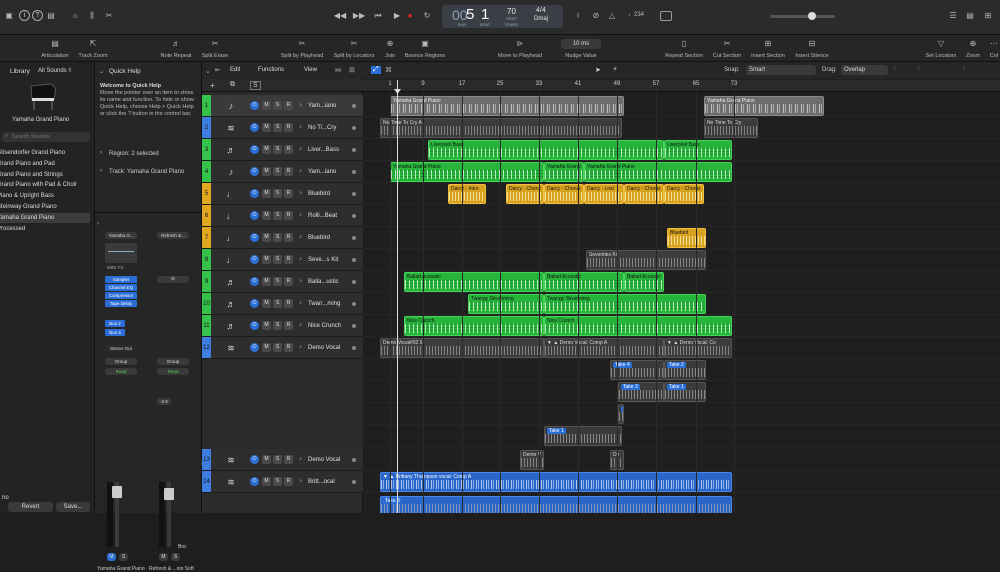  Describe the element at coordinates (55, 44) in the screenshot. I see `toolbar-articulation-icon: ▤` at that location.